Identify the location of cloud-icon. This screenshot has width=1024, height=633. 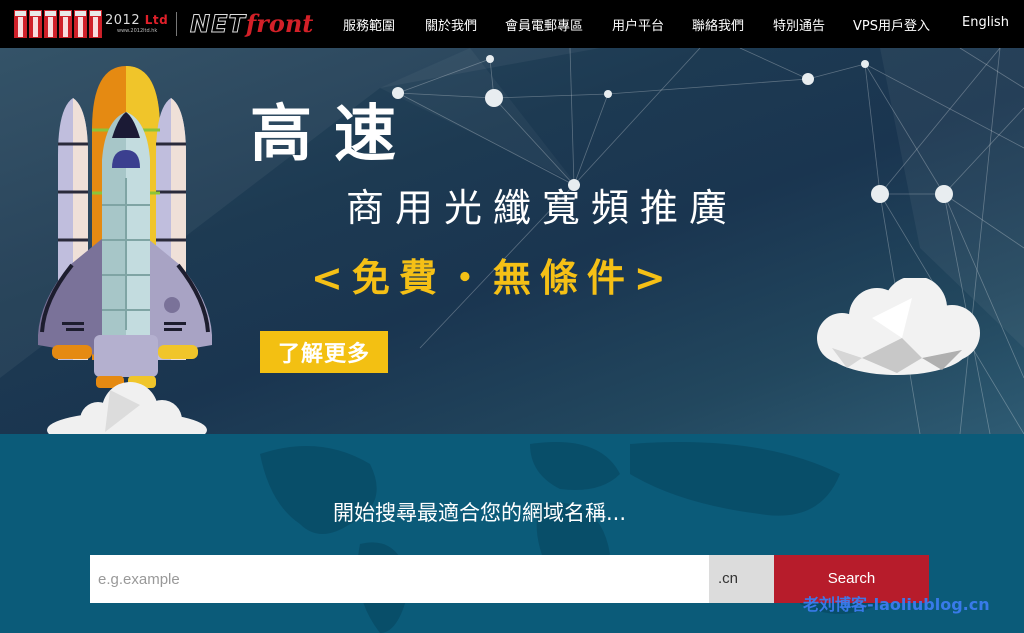
(898, 326).